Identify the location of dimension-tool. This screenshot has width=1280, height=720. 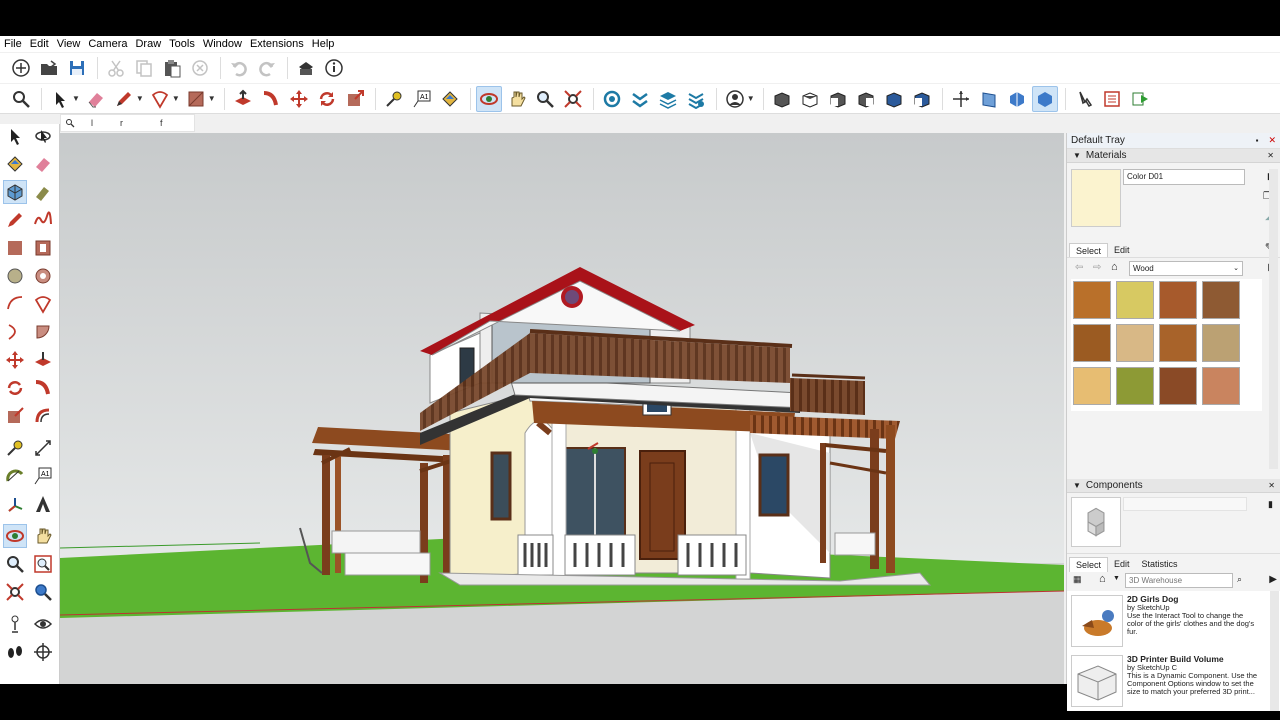
(43, 448).